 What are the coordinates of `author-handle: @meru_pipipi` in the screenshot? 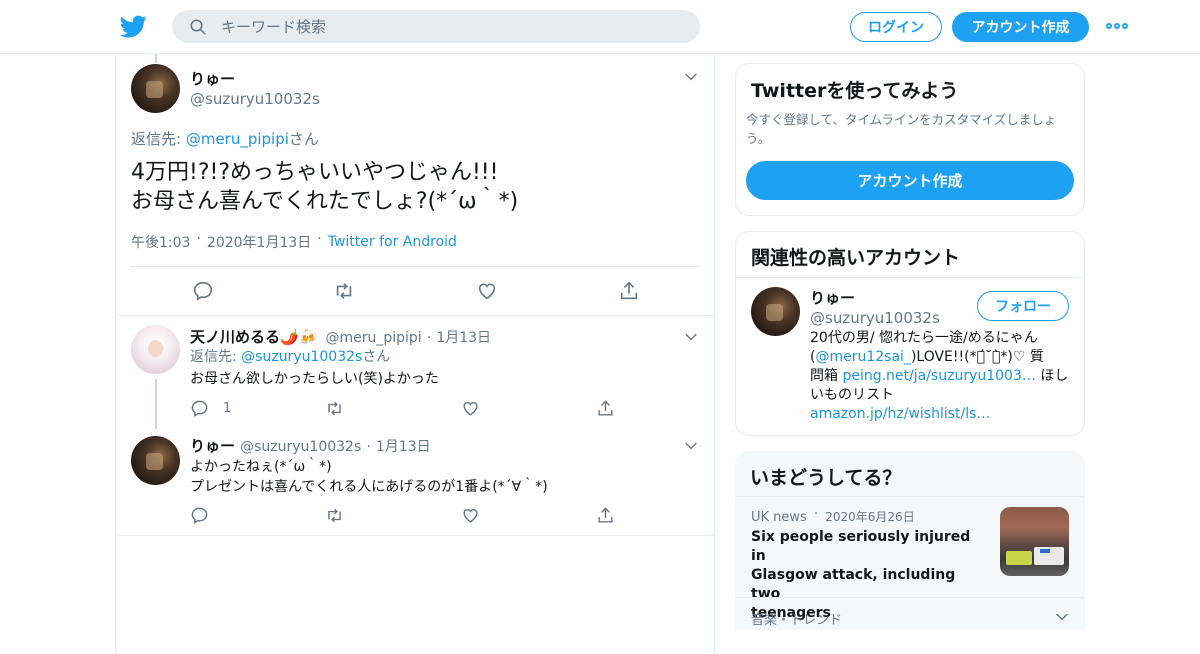 It's located at (373, 338).